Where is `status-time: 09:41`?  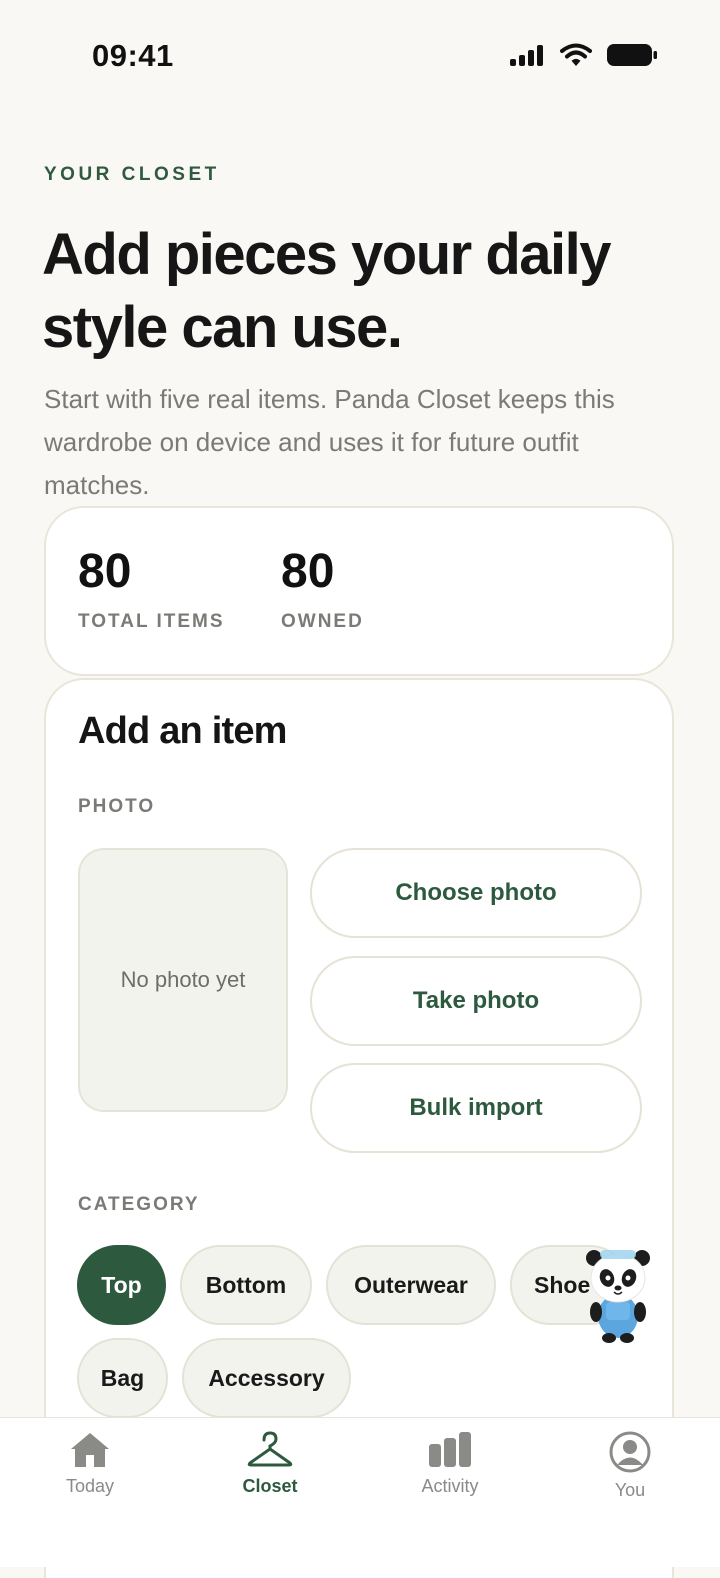
status-time: 09:41 is located at coordinates (133, 55).